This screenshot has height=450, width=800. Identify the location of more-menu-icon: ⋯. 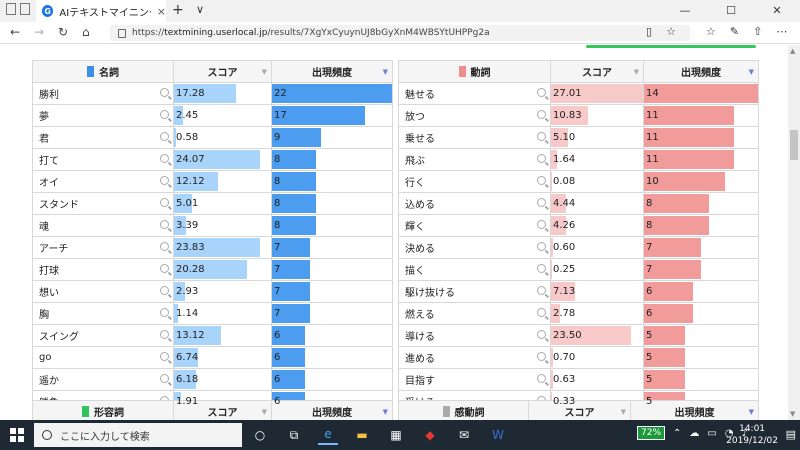
(781, 31).